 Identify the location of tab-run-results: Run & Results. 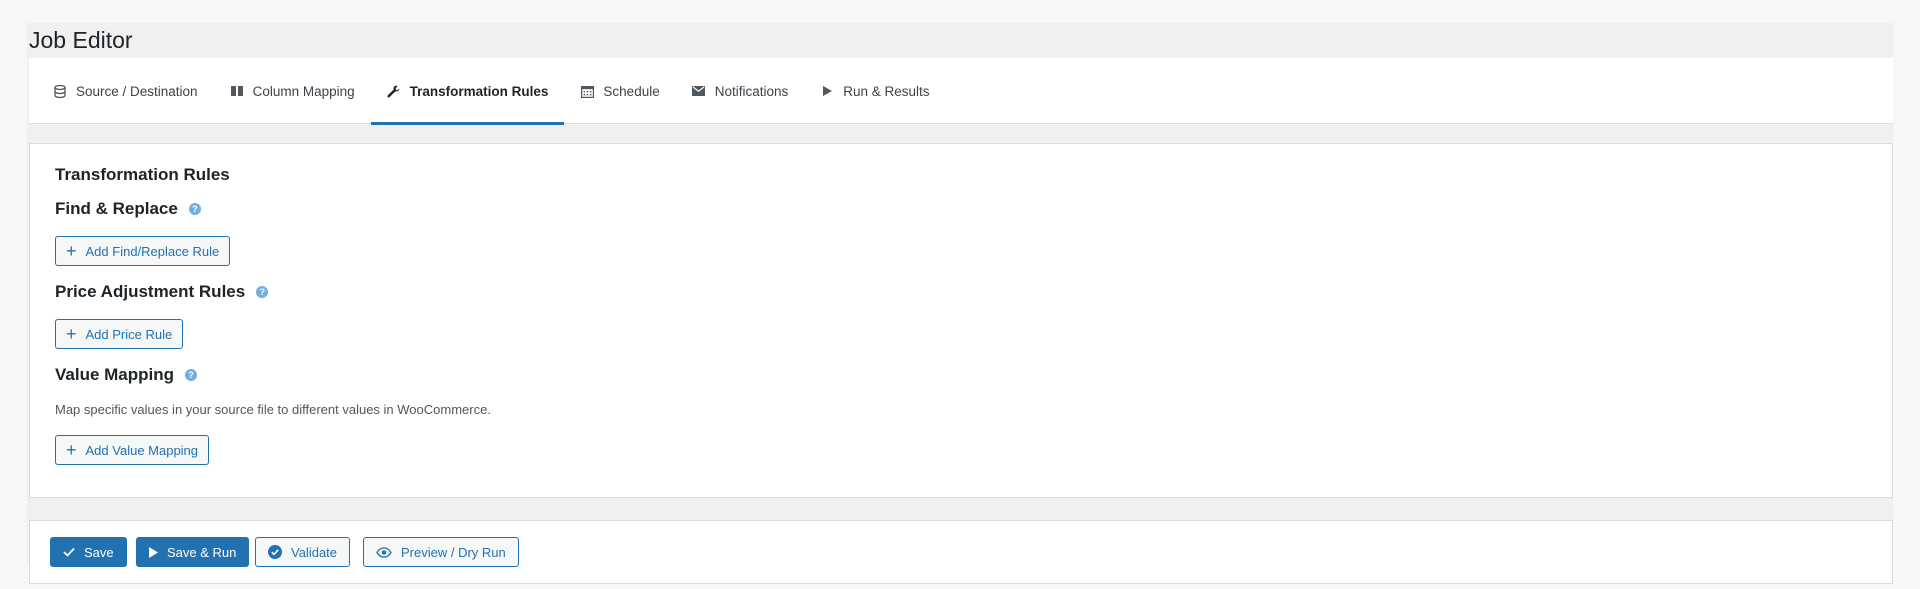
(874, 91).